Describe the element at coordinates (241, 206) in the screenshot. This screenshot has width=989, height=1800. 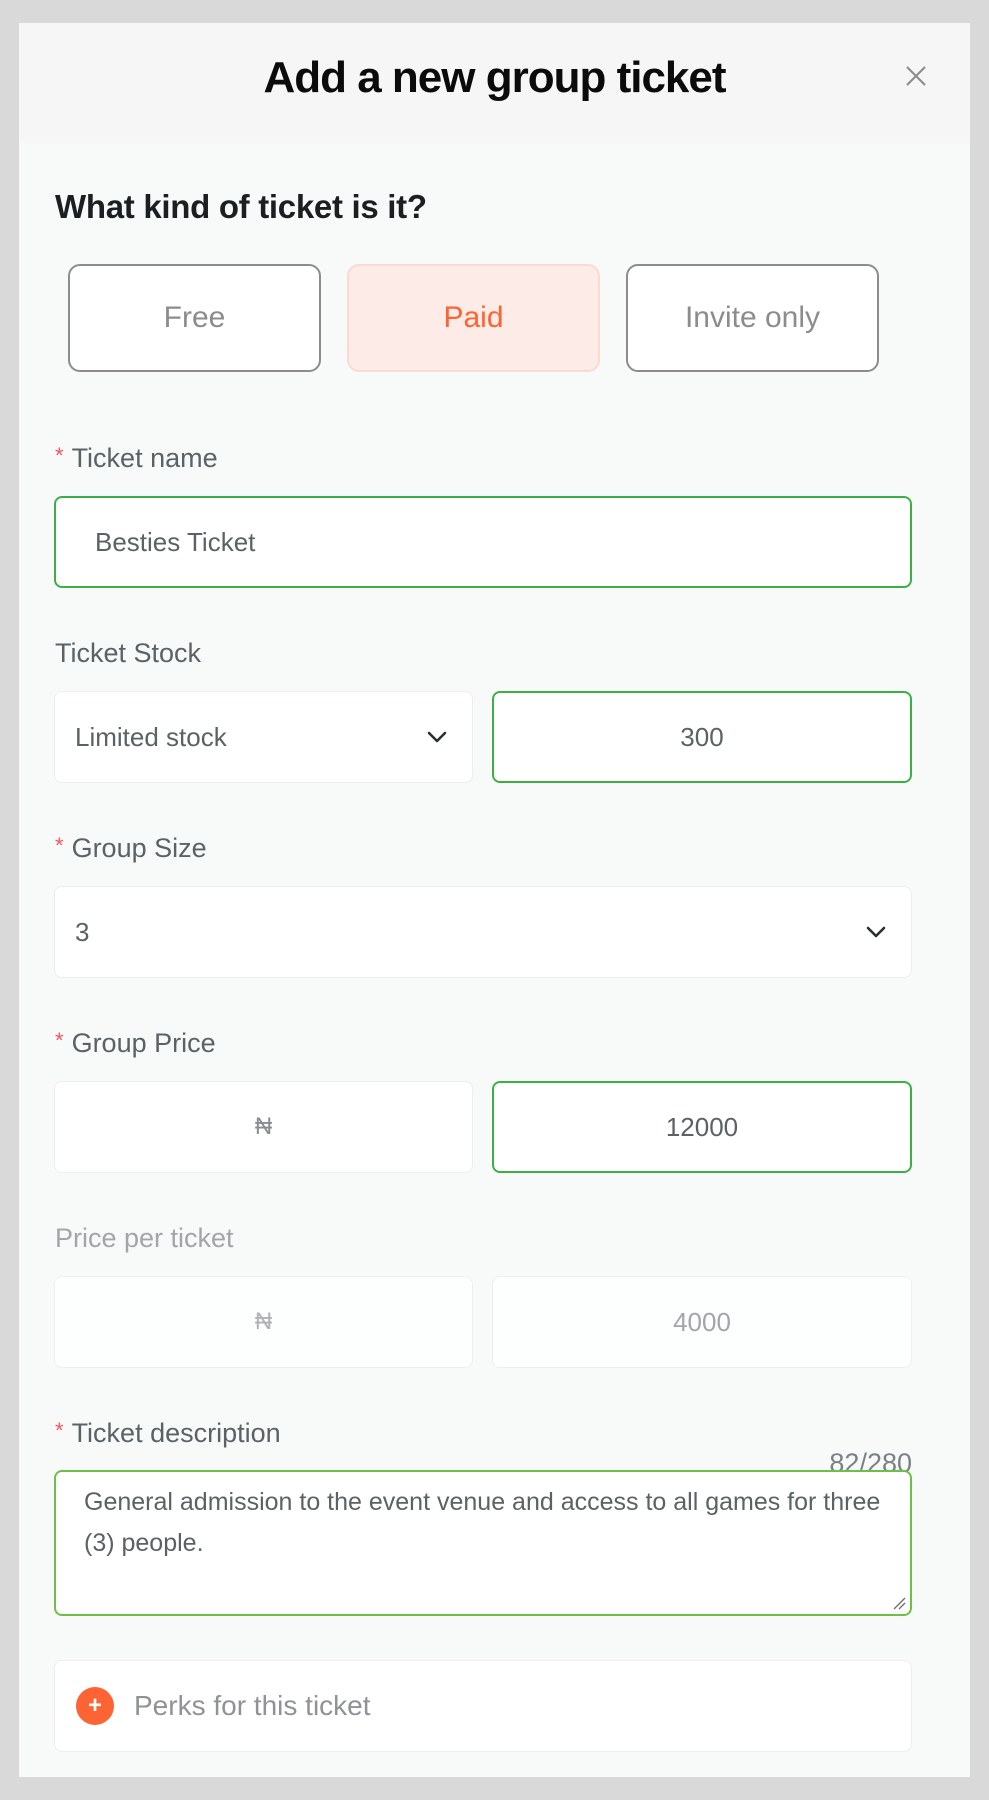
I see `ticket-type-question: What kind of ticket is it?` at that location.